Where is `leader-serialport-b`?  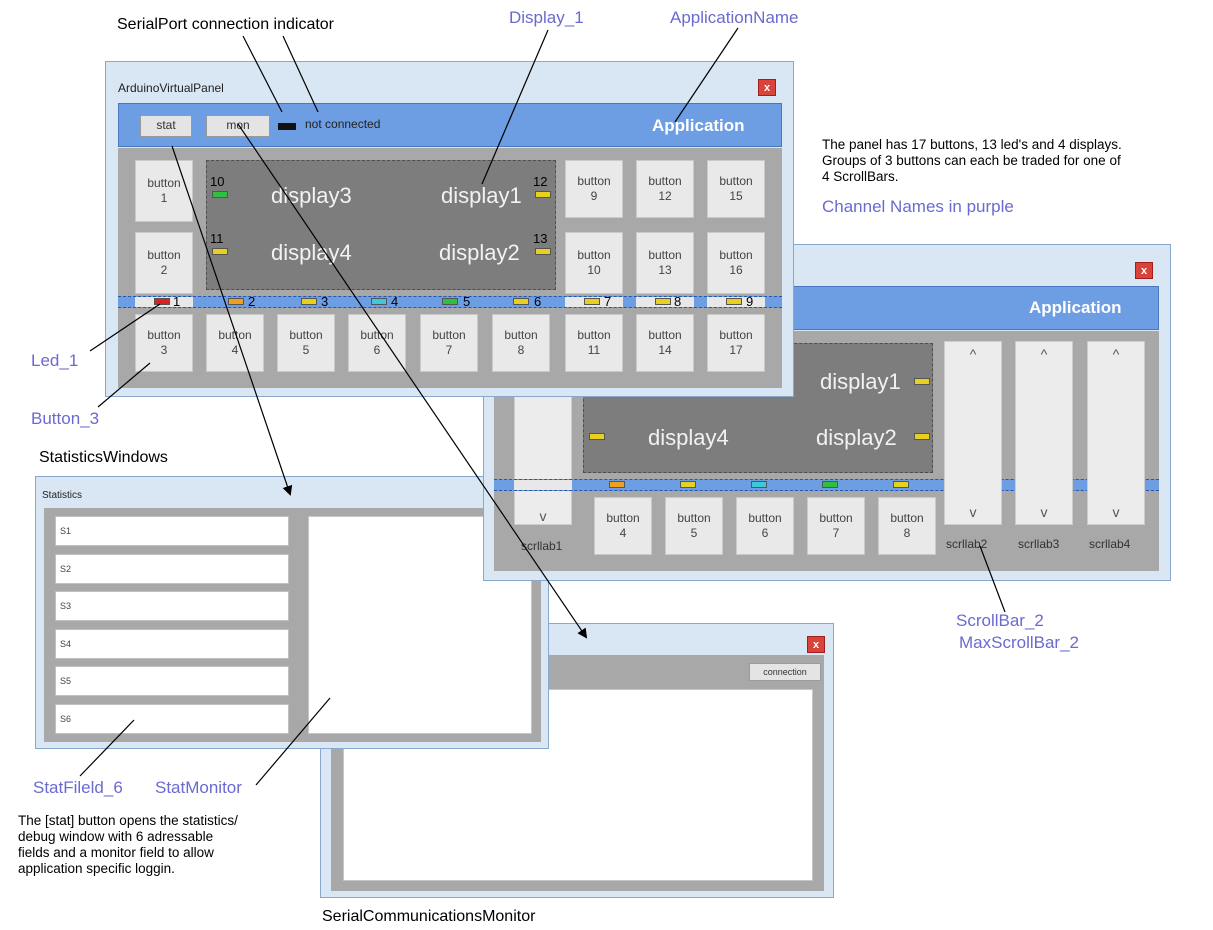
leader-serialport-b is located at coordinates (300, 74).